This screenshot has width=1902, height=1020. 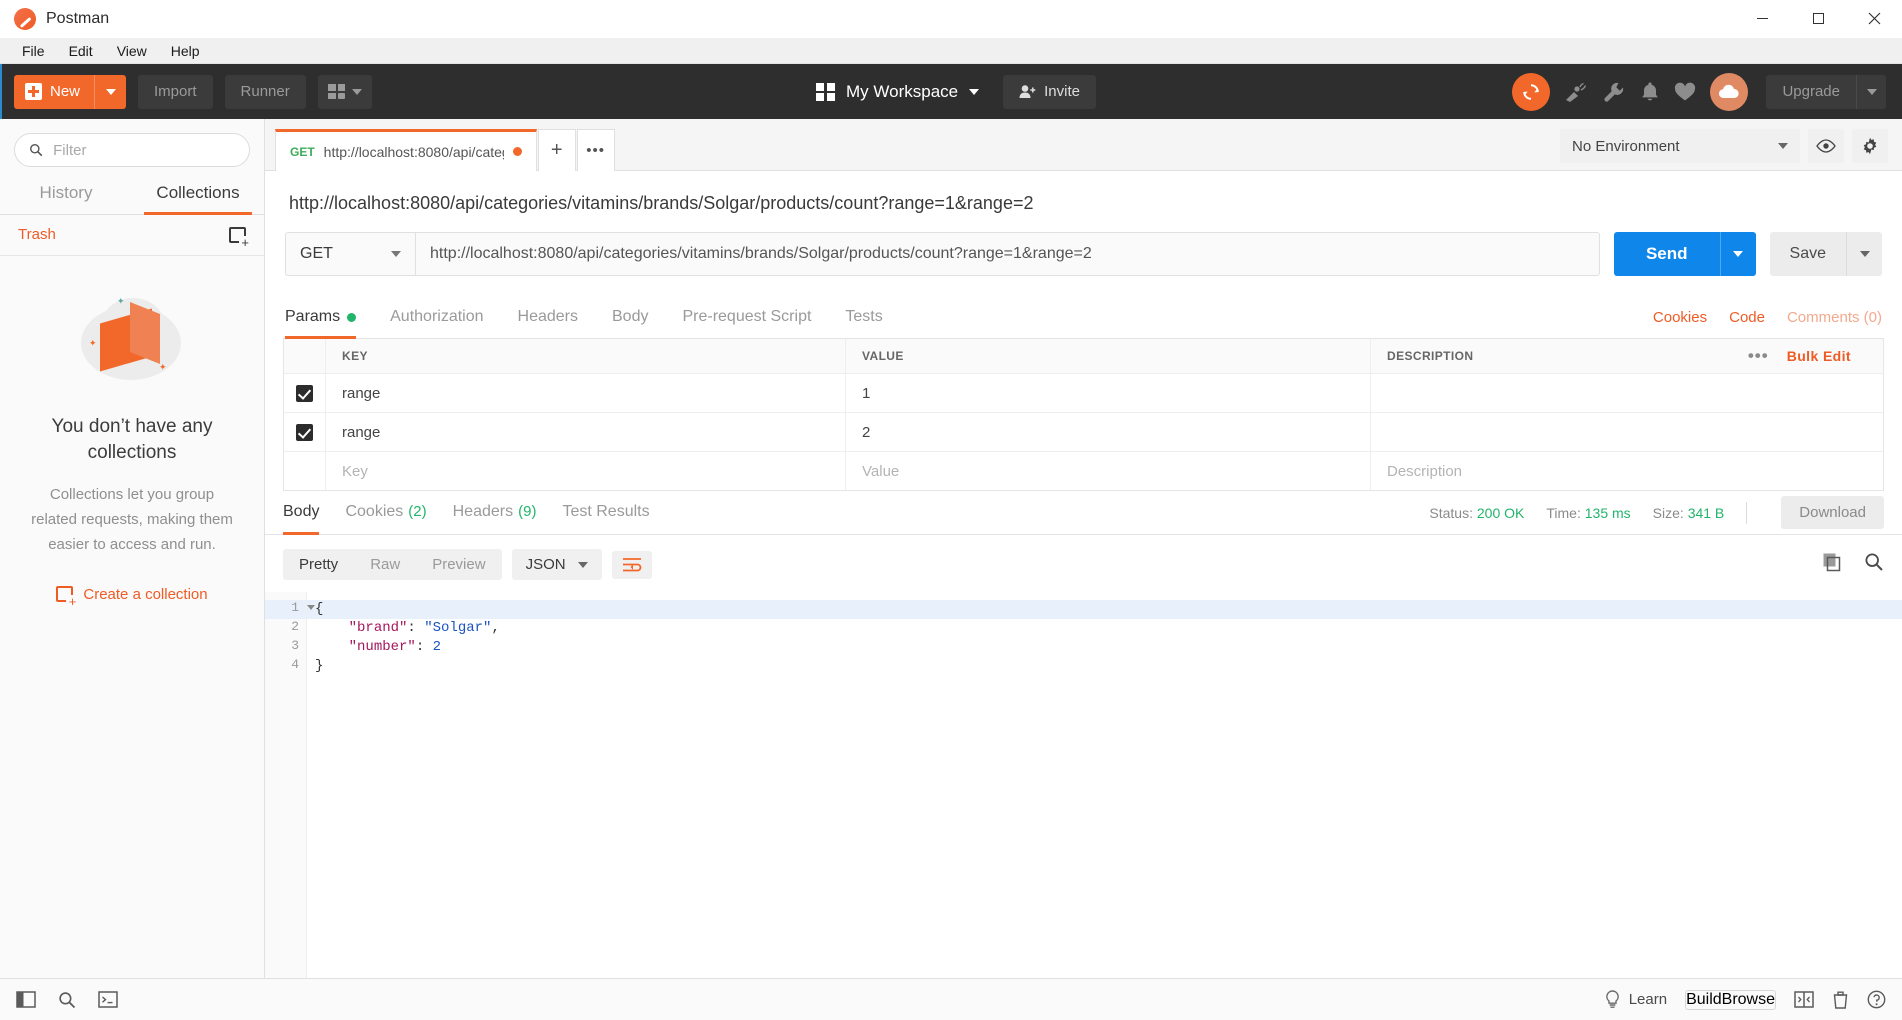 I want to click on table-row: range 2, so click(x=1083, y=432).